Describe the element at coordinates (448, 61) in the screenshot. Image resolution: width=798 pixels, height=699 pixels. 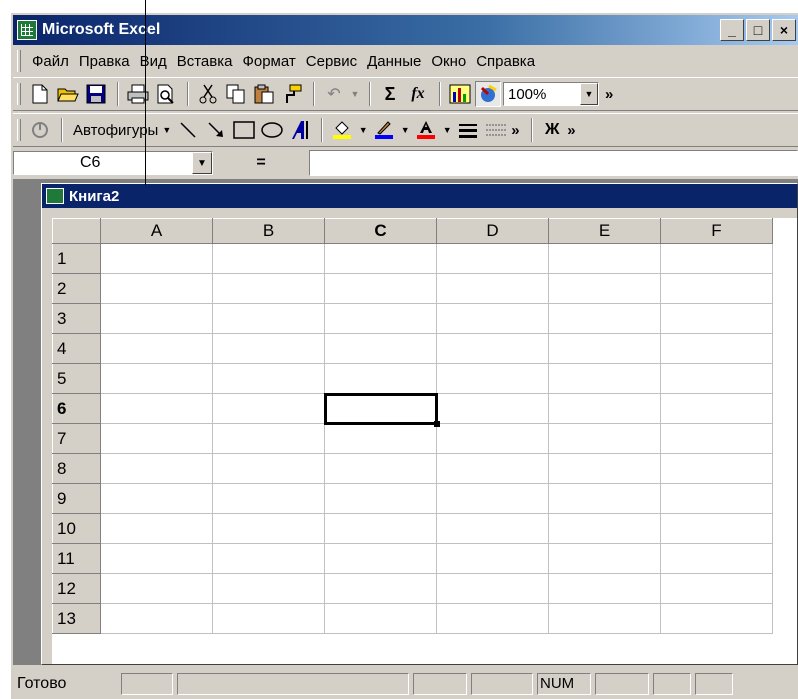
I see `menu-window: Окно` at that location.